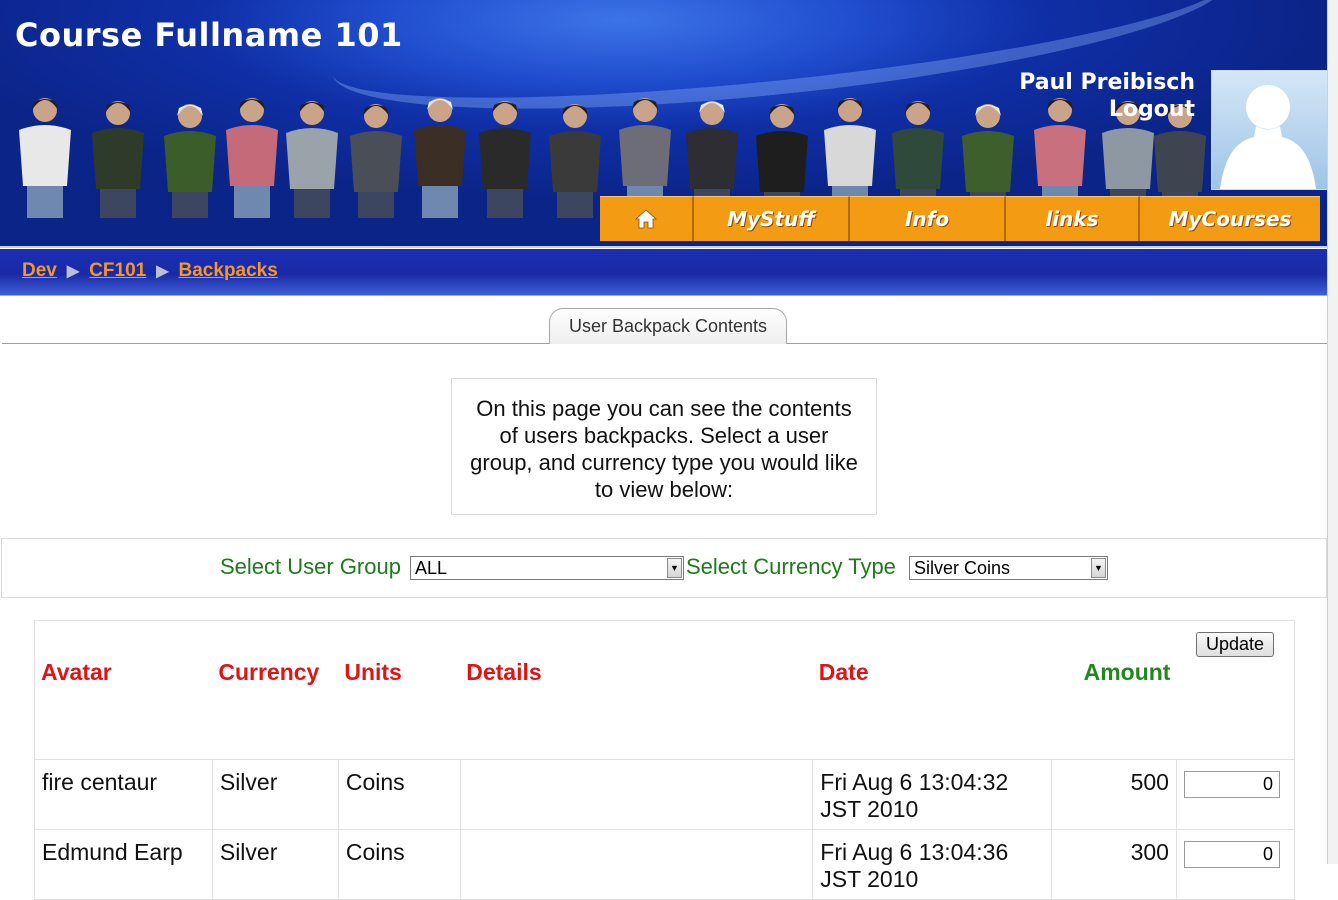 The image size is (1338, 900). I want to click on user-silhouette-icon, so click(1268, 137).